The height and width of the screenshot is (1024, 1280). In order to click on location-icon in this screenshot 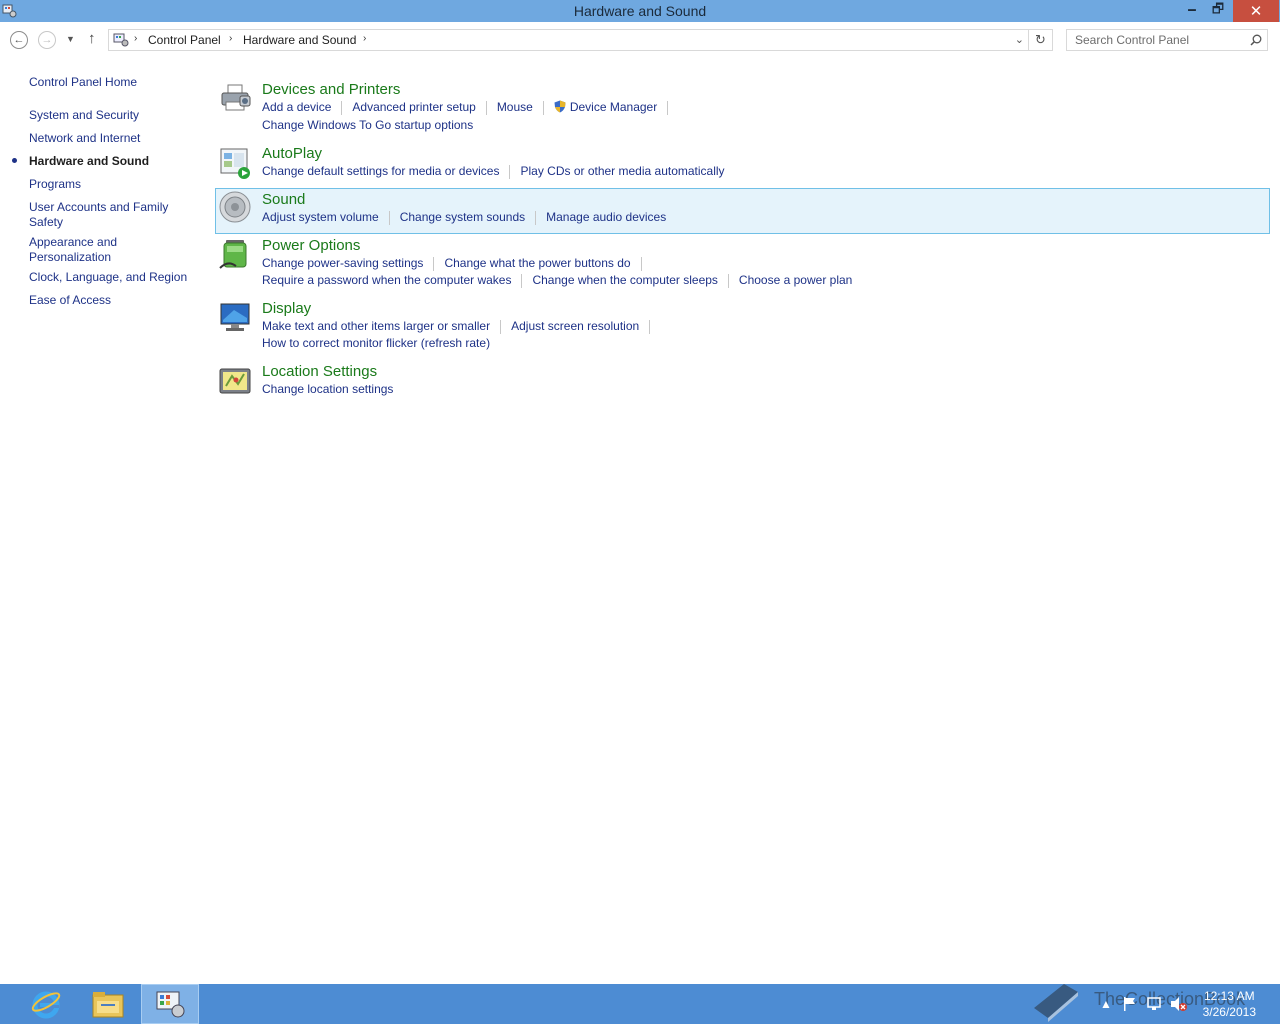, I will do `click(235, 381)`.